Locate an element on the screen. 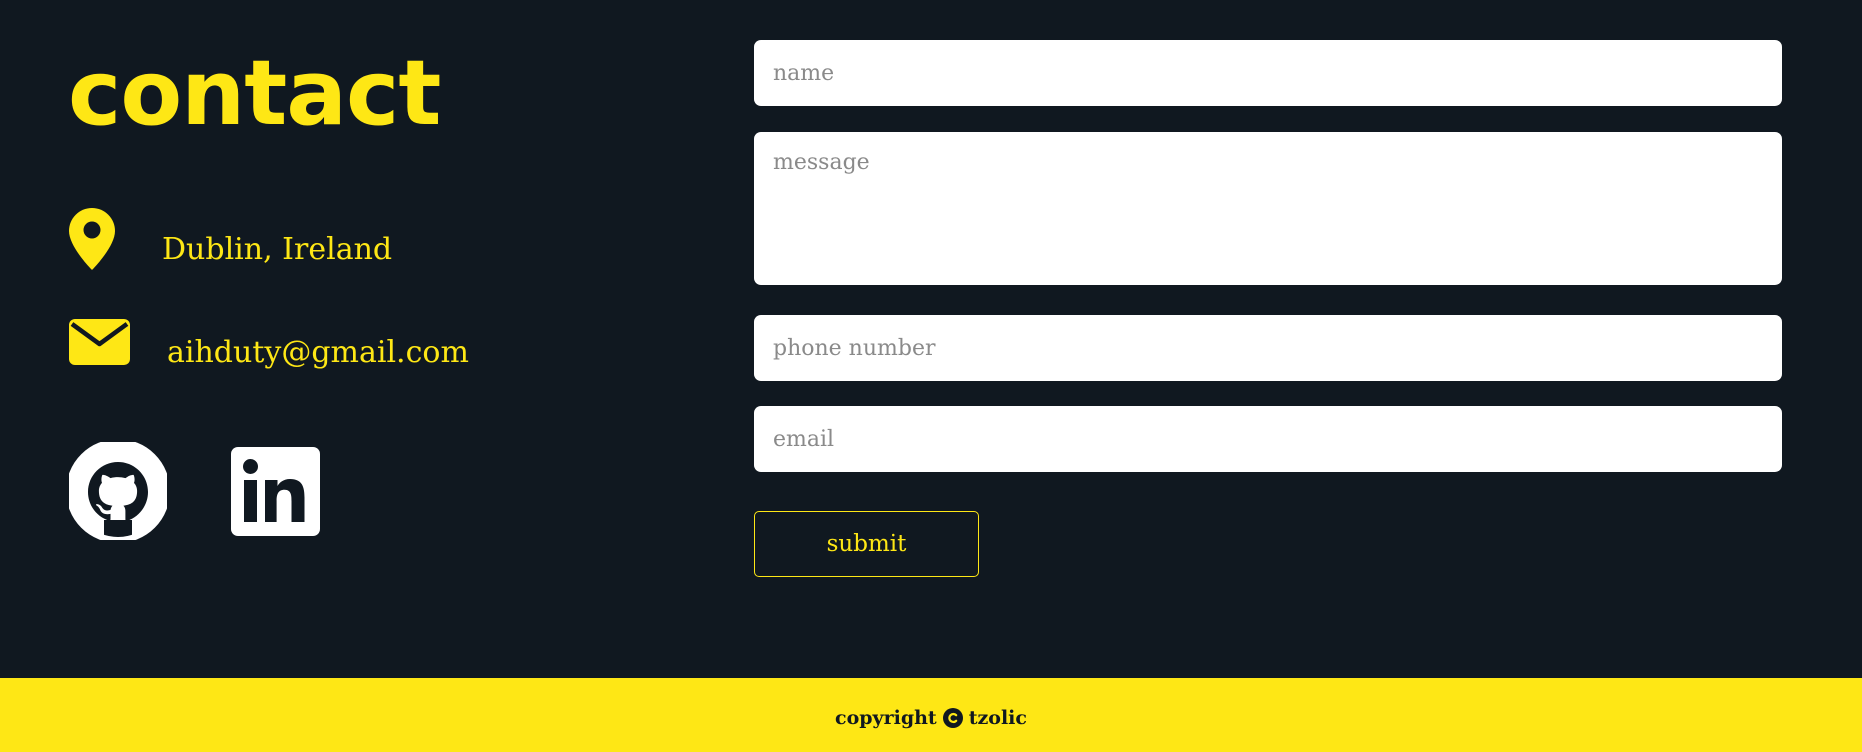 The width and height of the screenshot is (1862, 752). copyright-label: copyright is located at coordinates (886, 718).